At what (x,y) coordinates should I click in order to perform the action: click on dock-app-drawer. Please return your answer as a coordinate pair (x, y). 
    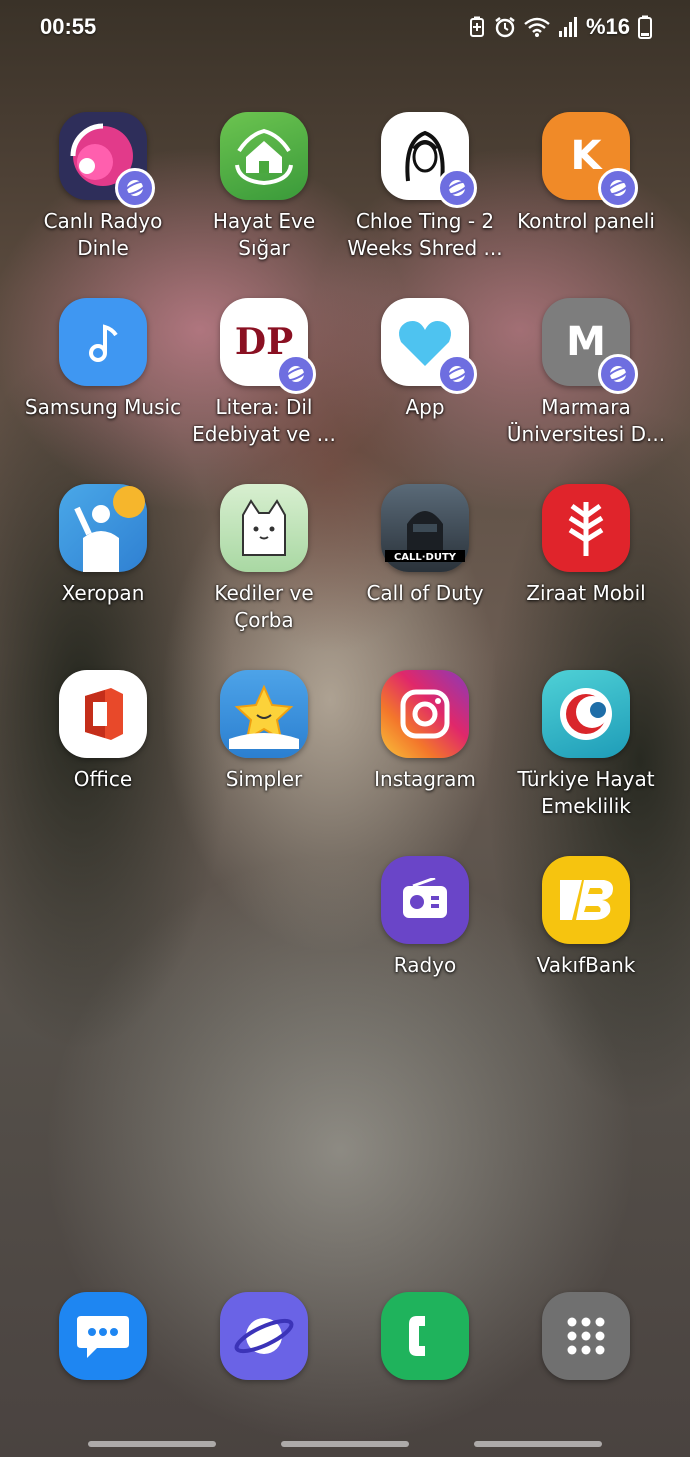
    Looking at the image, I should click on (586, 1336).